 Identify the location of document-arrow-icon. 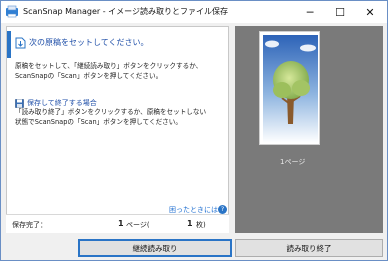
(20, 43).